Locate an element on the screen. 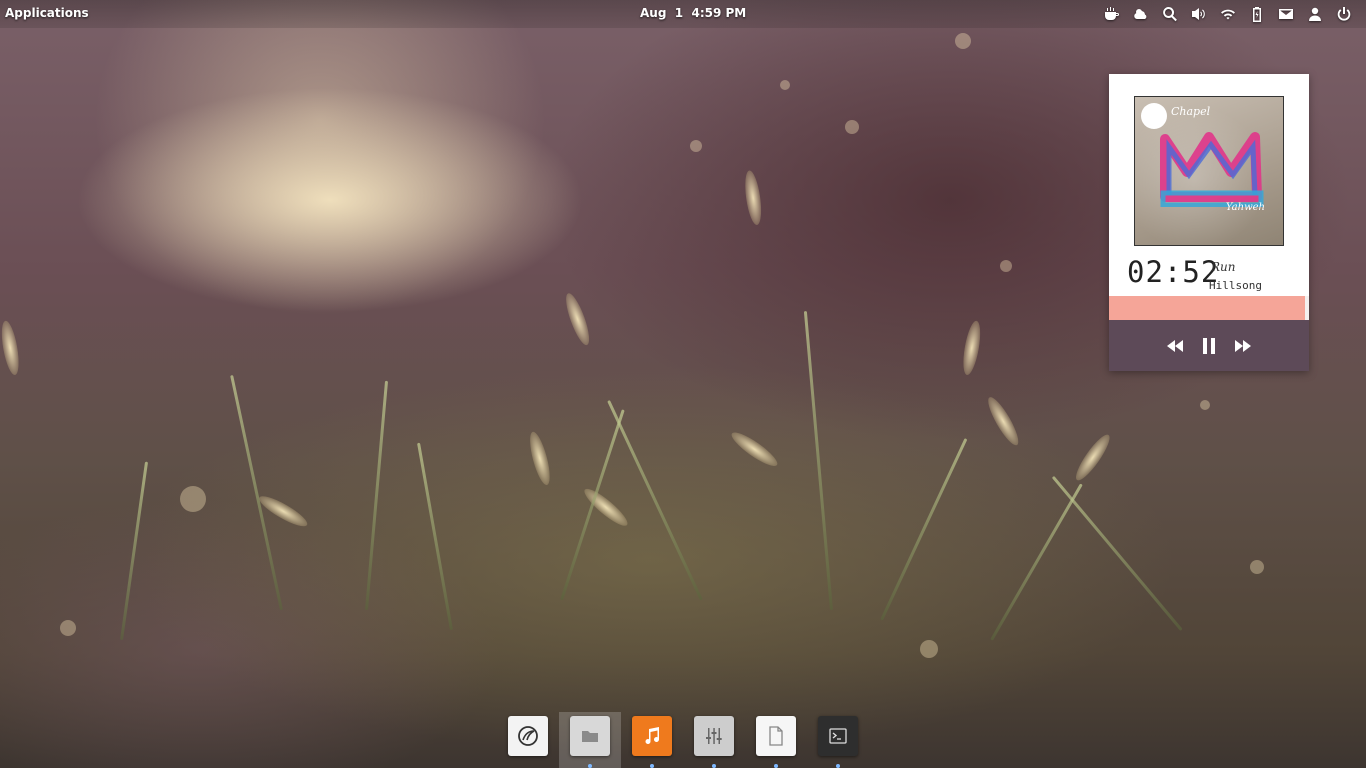  album-art: Chapel Yahweh is located at coordinates (1209, 171).